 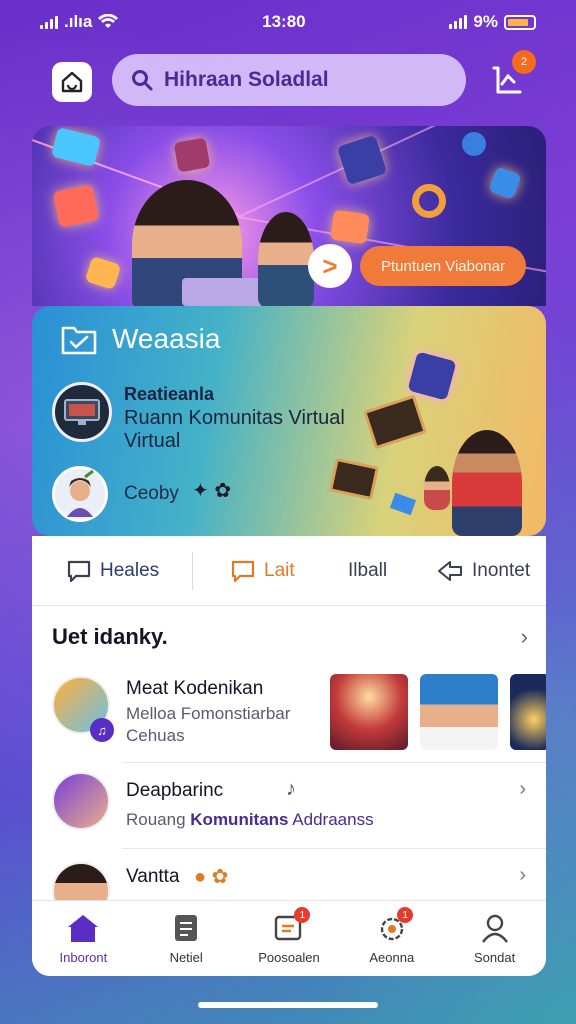 I want to click on floating-cube, so click(x=403, y=504).